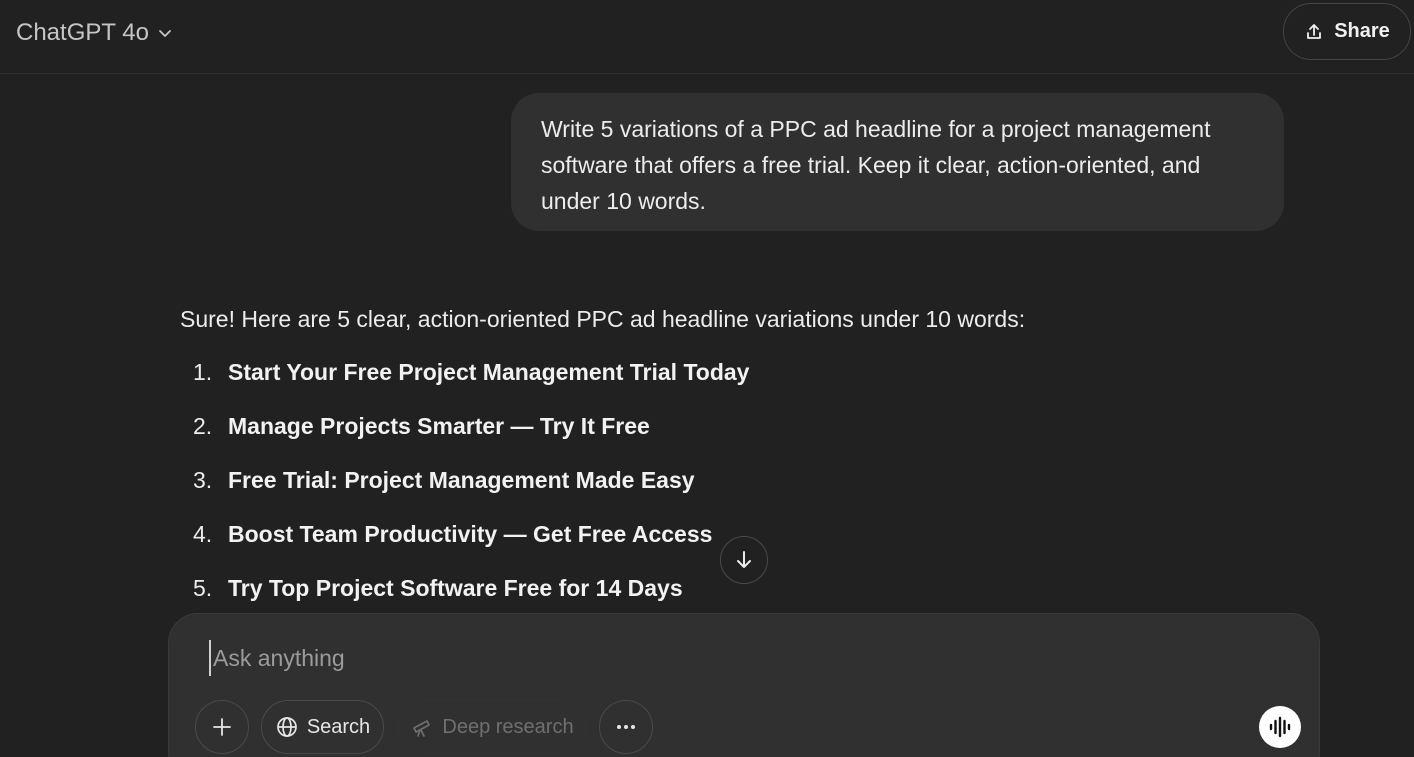 Image resolution: width=1414 pixels, height=757 pixels. Describe the element at coordinates (203, 480) in the screenshot. I see `list-number: 3.` at that location.